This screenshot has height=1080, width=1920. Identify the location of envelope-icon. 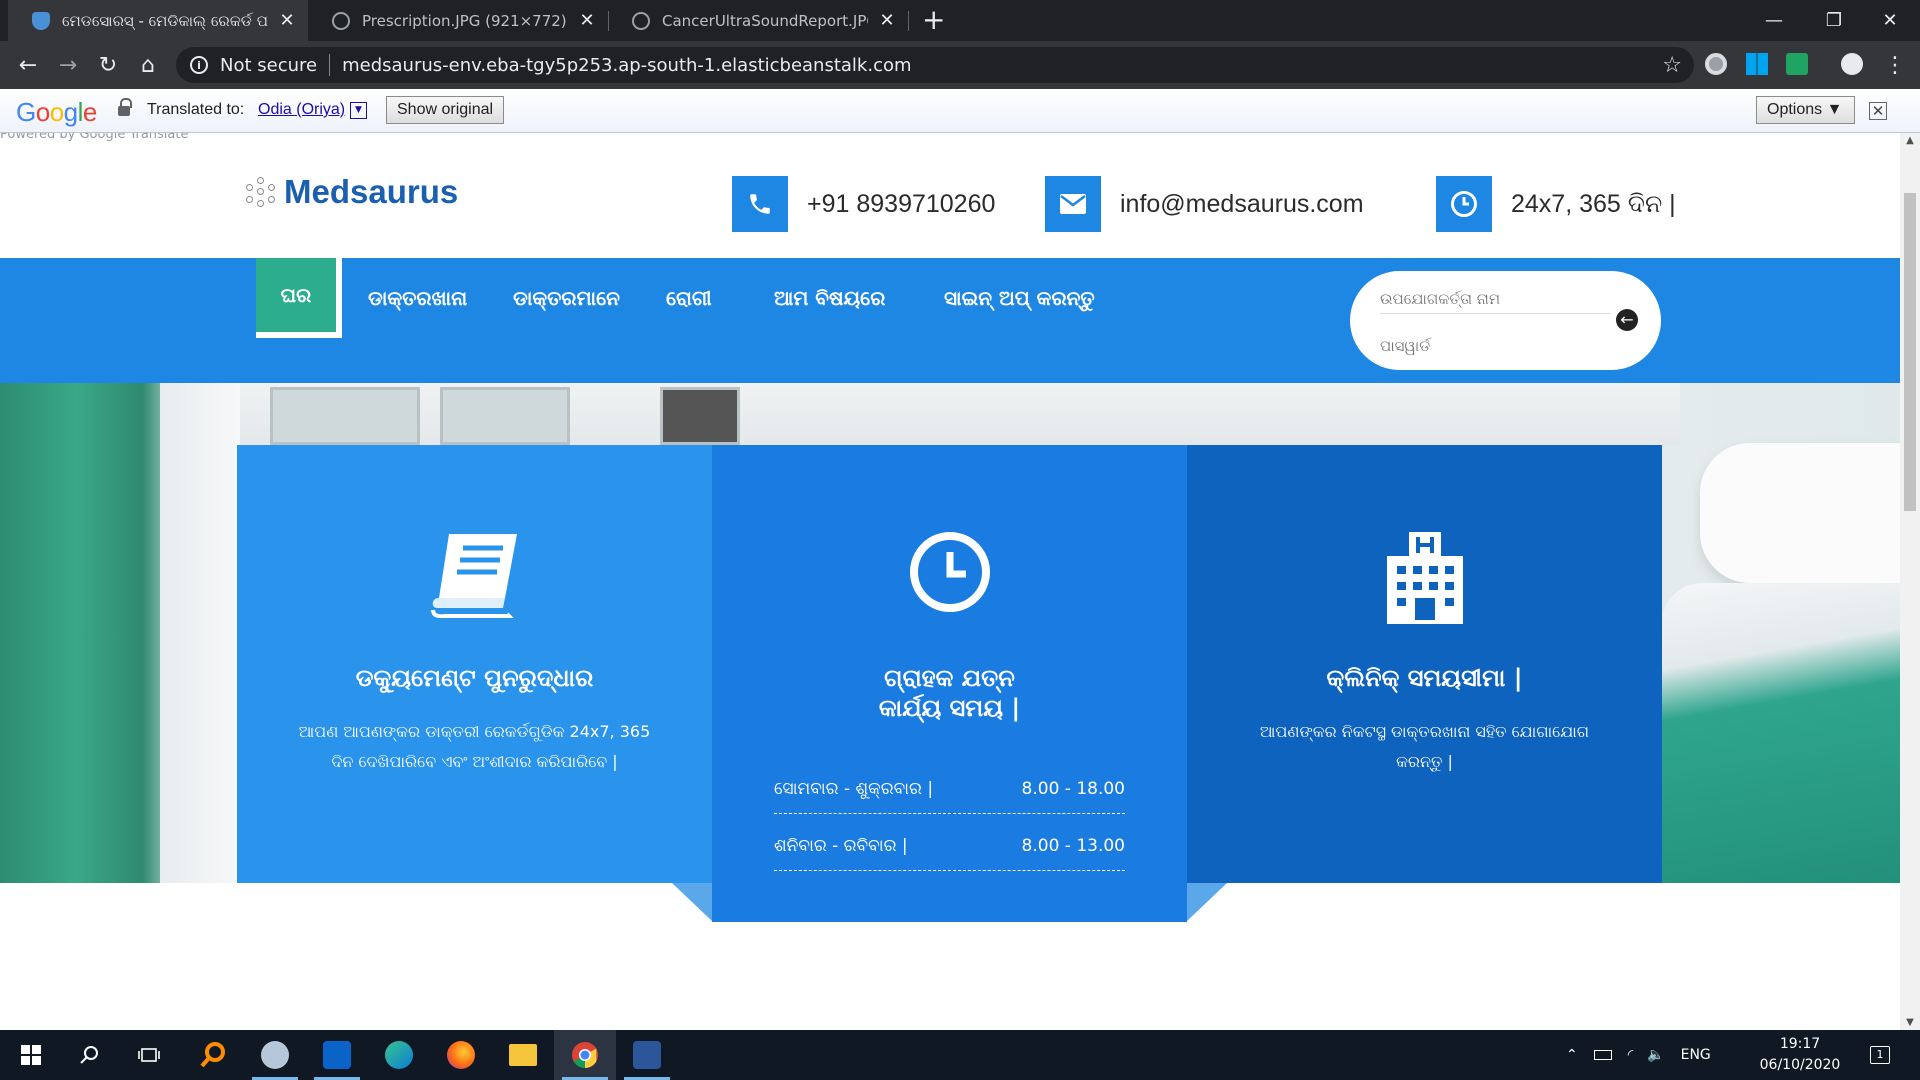
(1073, 204).